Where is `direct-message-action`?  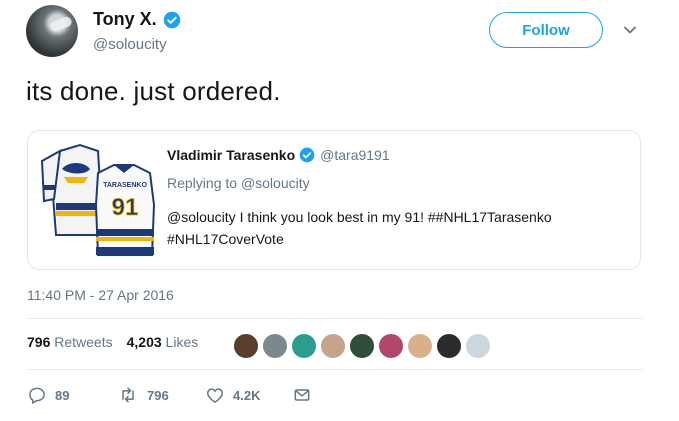
direct-message-action is located at coordinates (306, 395).